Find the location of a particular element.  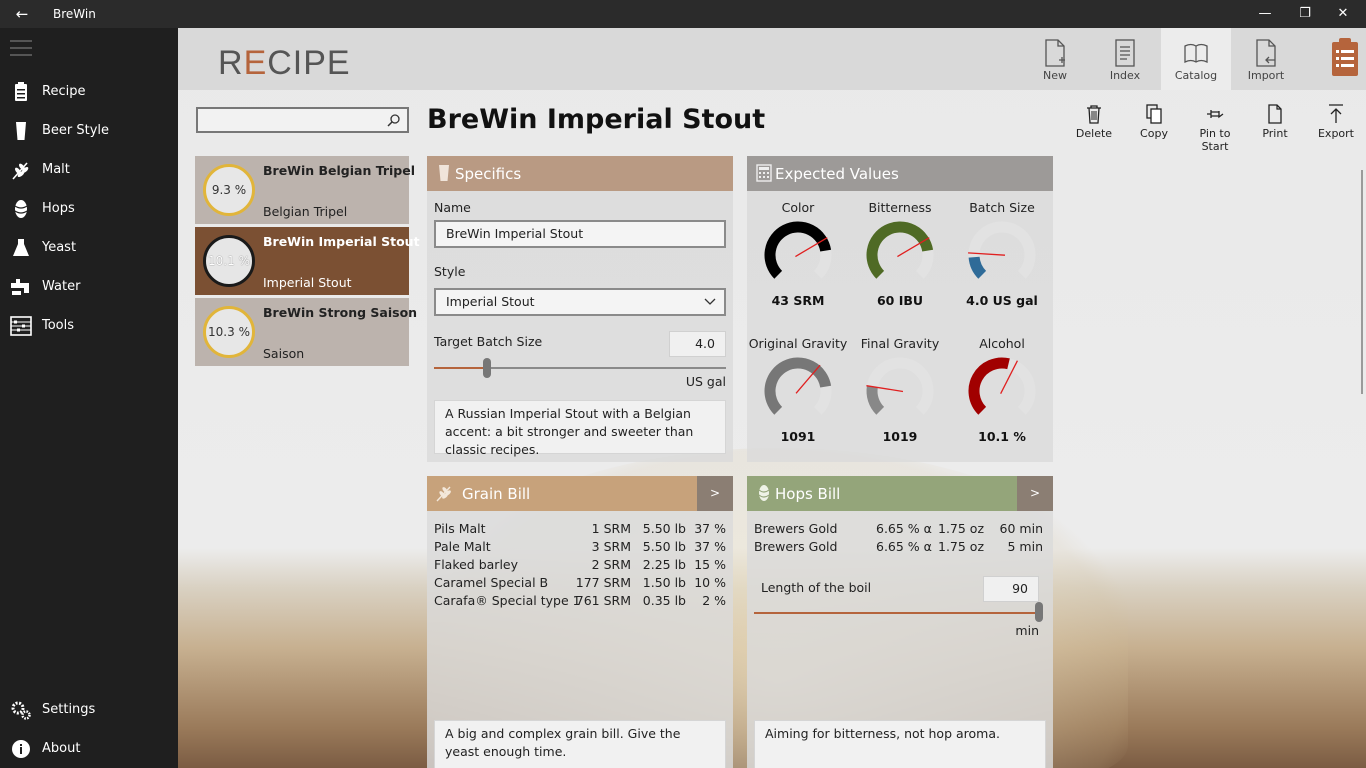

sidebar-item-malt: Malt is located at coordinates (89, 170).